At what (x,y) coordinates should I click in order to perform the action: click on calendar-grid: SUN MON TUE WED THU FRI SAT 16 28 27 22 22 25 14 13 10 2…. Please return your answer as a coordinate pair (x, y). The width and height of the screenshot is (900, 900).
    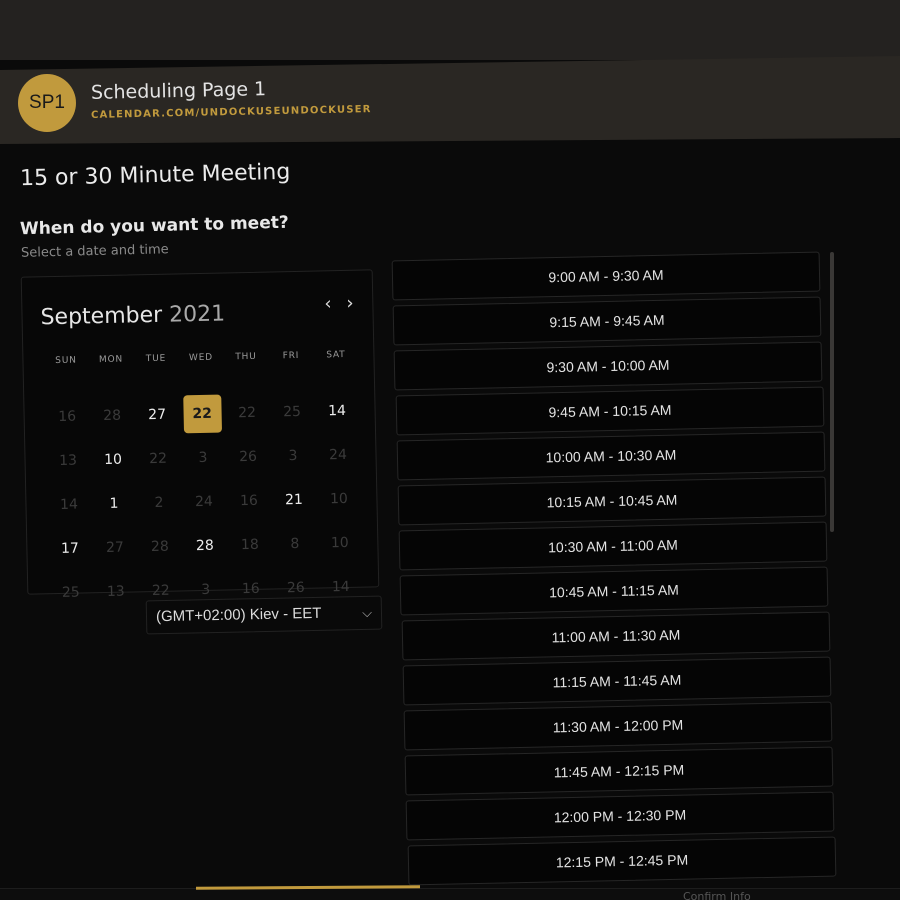
    Looking at the image, I should click on (203, 480).